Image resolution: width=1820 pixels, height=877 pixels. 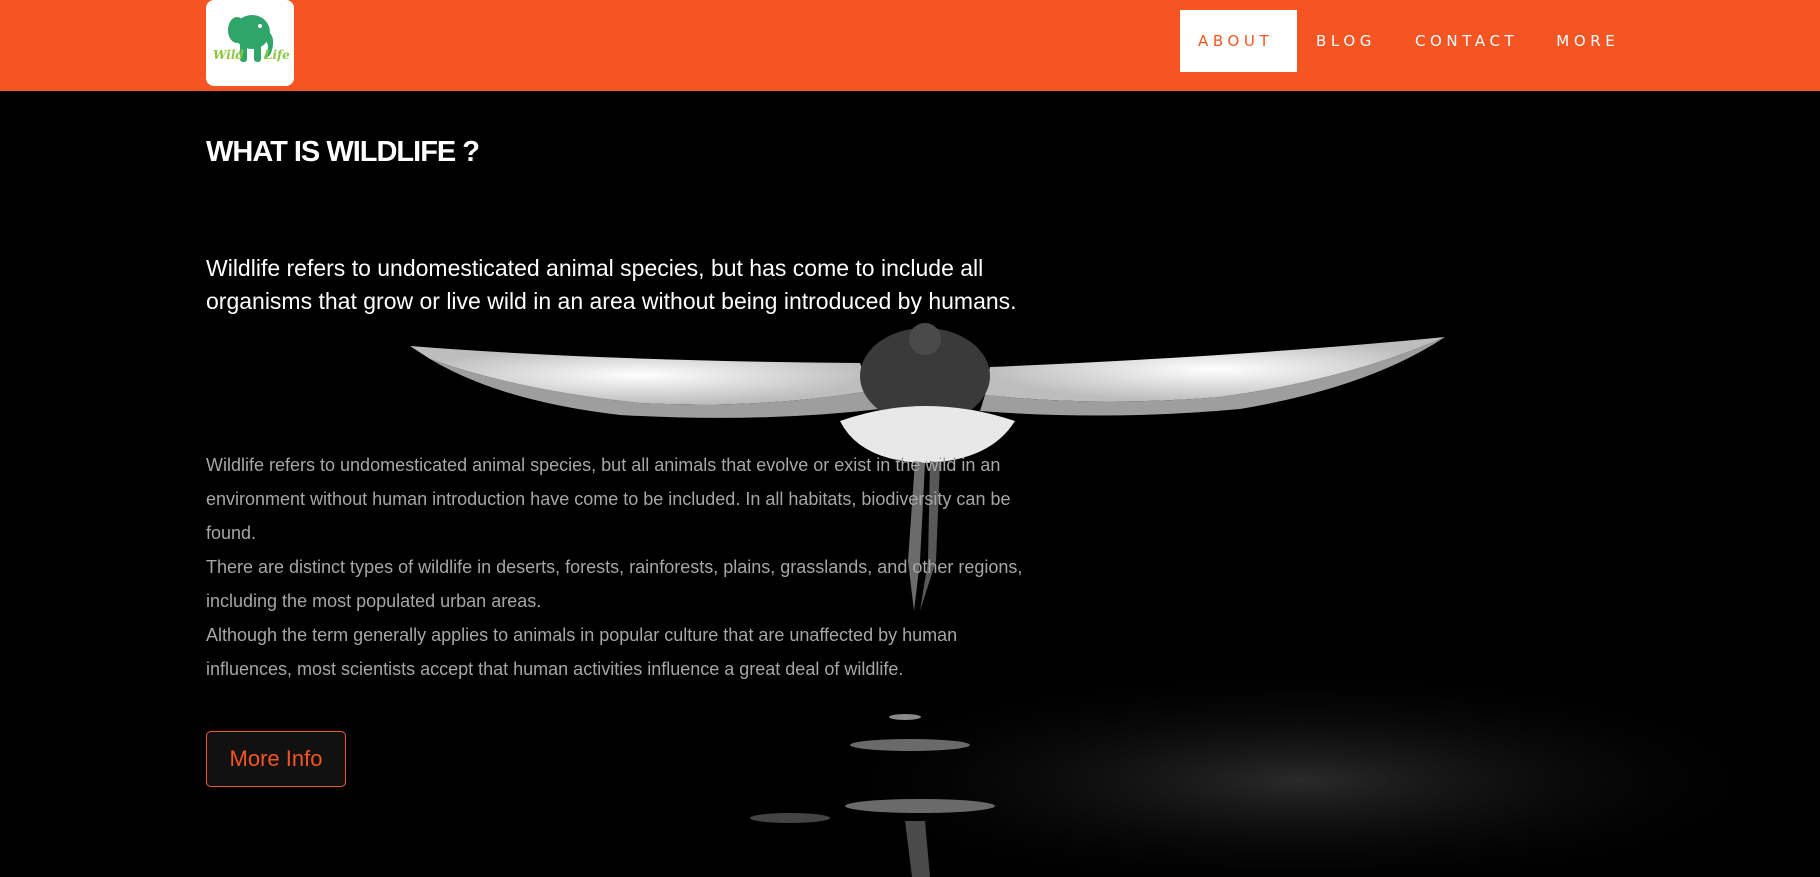 What do you see at coordinates (910, 45) in the screenshot?
I see `top-navigation-bar: Wild Life ABOUT BLOG CONTACT MORE` at bounding box center [910, 45].